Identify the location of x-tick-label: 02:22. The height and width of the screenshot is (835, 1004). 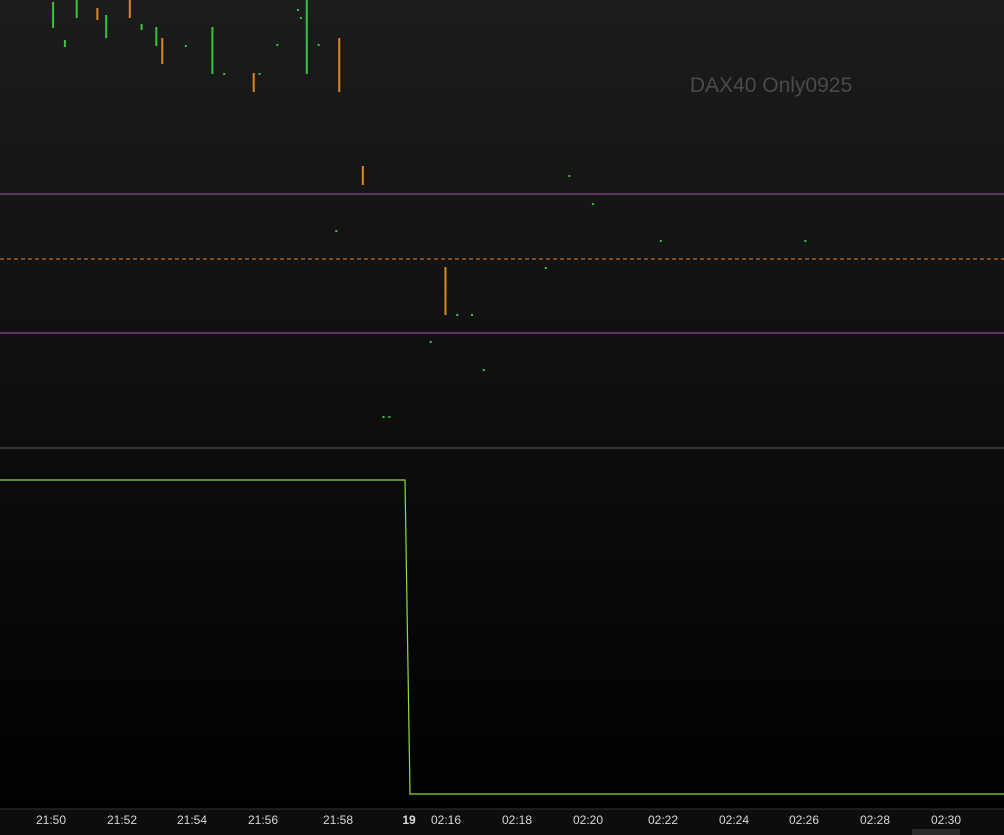
(663, 820).